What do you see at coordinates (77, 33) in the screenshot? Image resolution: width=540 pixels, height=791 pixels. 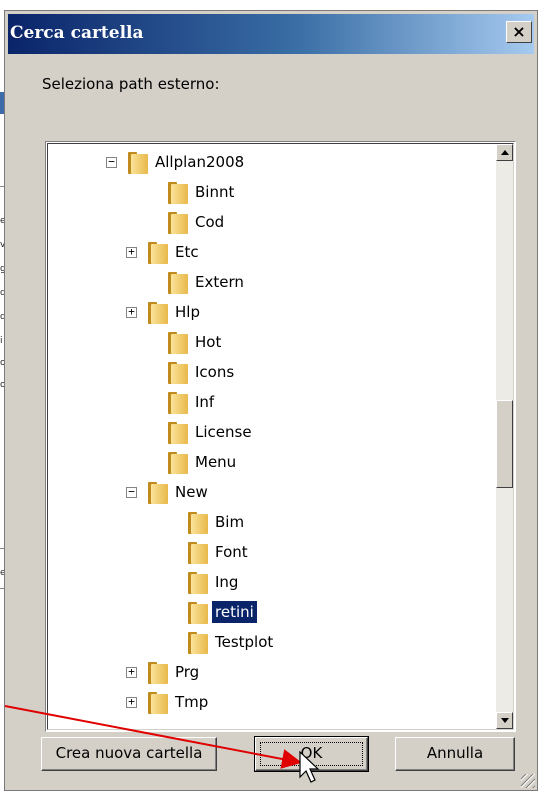 I see `dialog-title: Cerca cartella` at bounding box center [77, 33].